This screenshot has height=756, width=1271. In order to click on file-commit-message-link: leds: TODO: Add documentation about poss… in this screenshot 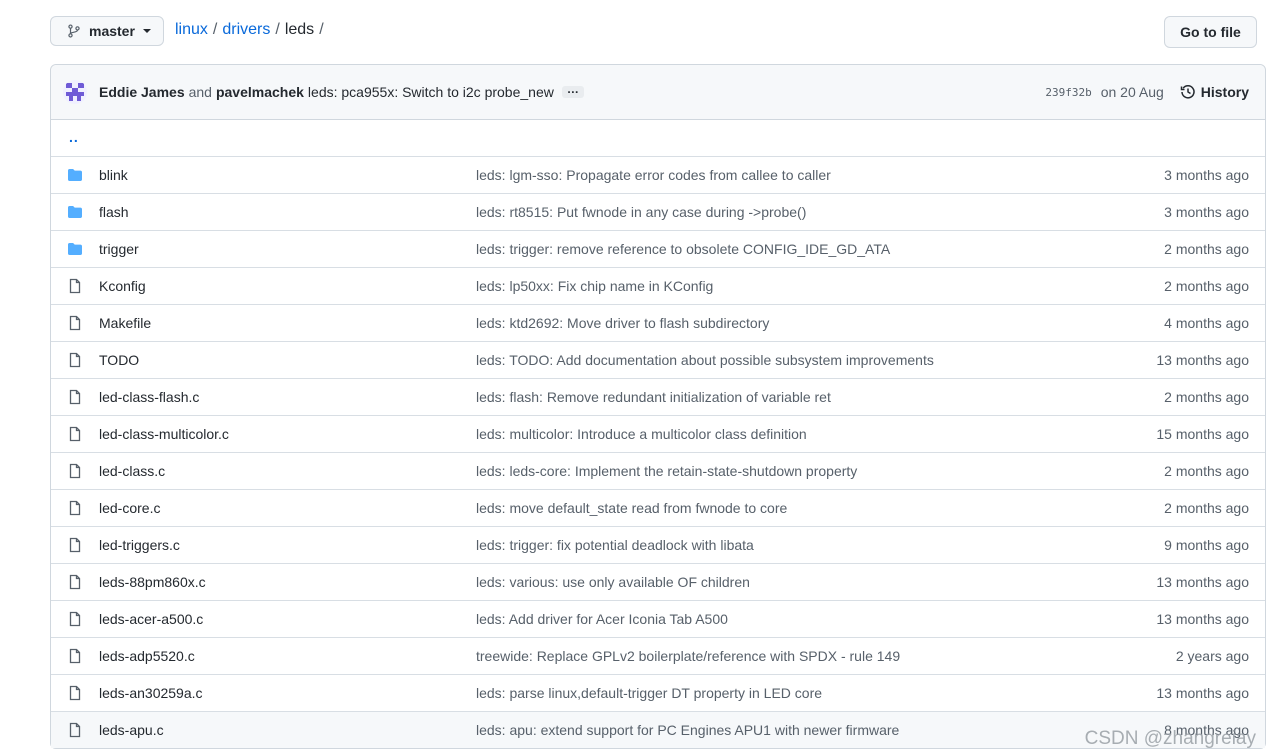, I will do `click(705, 360)`.